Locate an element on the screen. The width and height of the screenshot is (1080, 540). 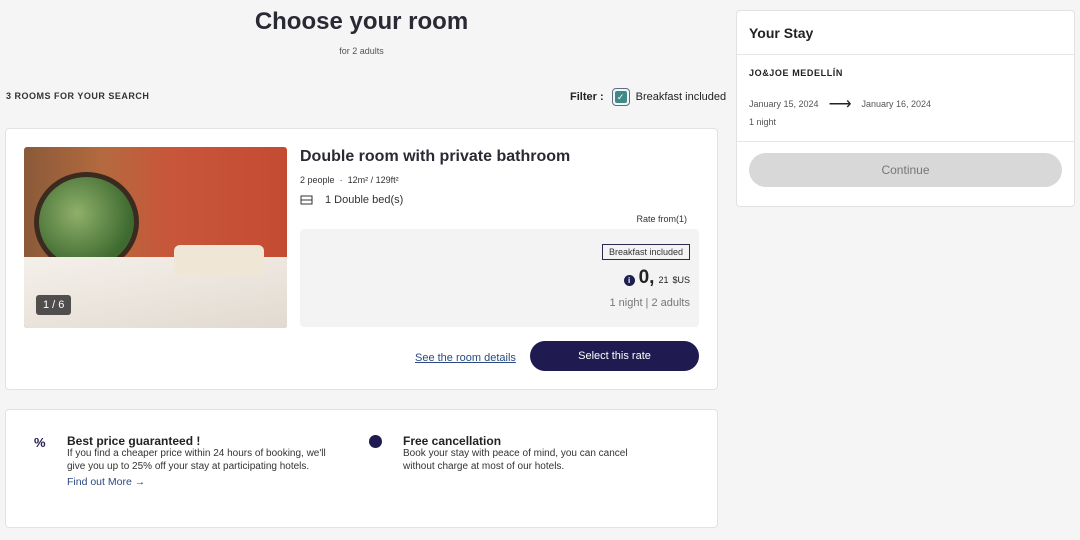
rate-from: Rate from(1) is located at coordinates (661, 219).